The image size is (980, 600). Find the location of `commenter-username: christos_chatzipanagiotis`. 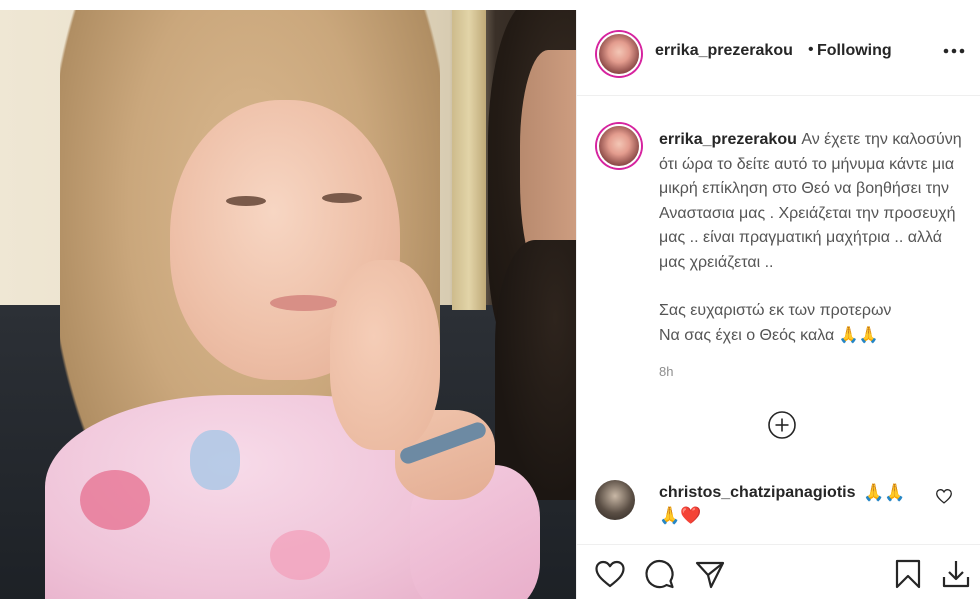

commenter-username: christos_chatzipanagiotis is located at coordinates (757, 493).